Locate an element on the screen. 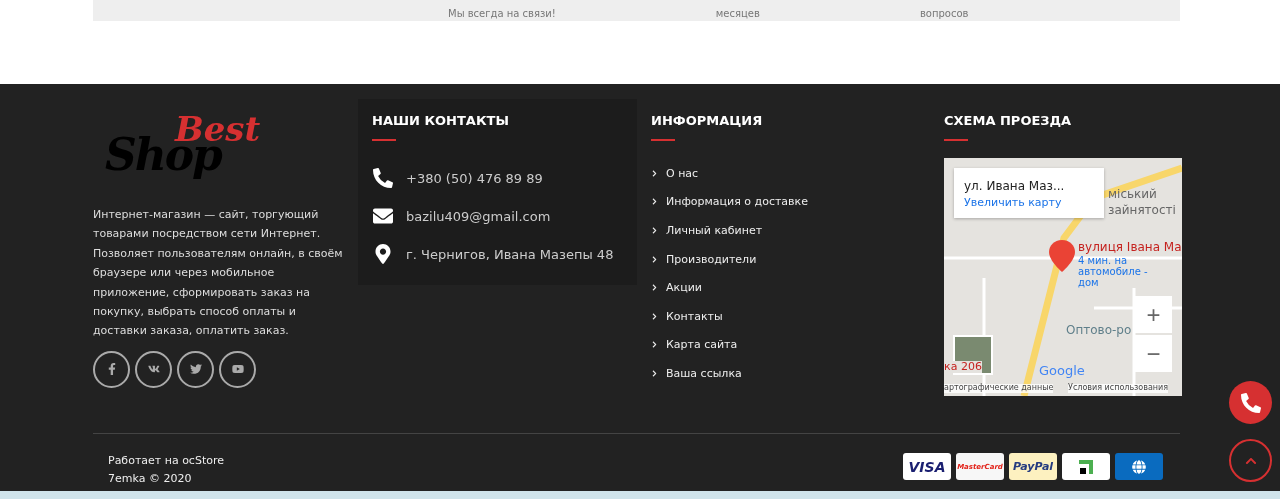 The image size is (1280, 499). contact-text: г. Чернигов, Ивана Мазепы 48 is located at coordinates (510, 254).